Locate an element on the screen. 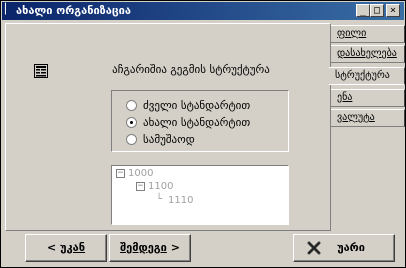 This screenshot has width=406, height=268. tab-currency: ვალუტა is located at coordinates (368, 118).